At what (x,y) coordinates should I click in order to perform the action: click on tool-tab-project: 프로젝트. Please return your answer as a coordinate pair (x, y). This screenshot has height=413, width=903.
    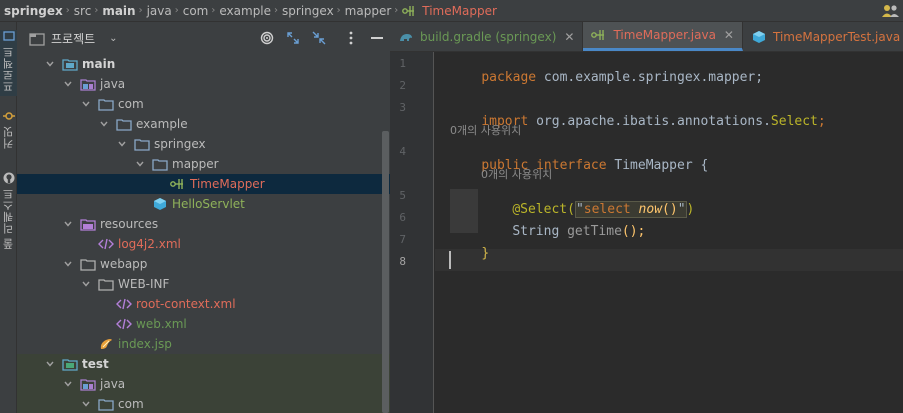
    Looking at the image, I should click on (8, 63).